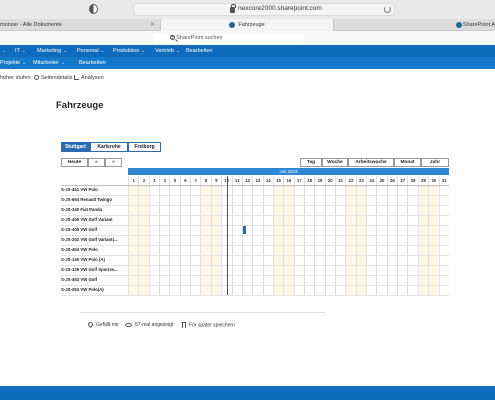  What do you see at coordinates (152, 25) in the screenshot?
I see `close-icon: ✕` at bounding box center [152, 25].